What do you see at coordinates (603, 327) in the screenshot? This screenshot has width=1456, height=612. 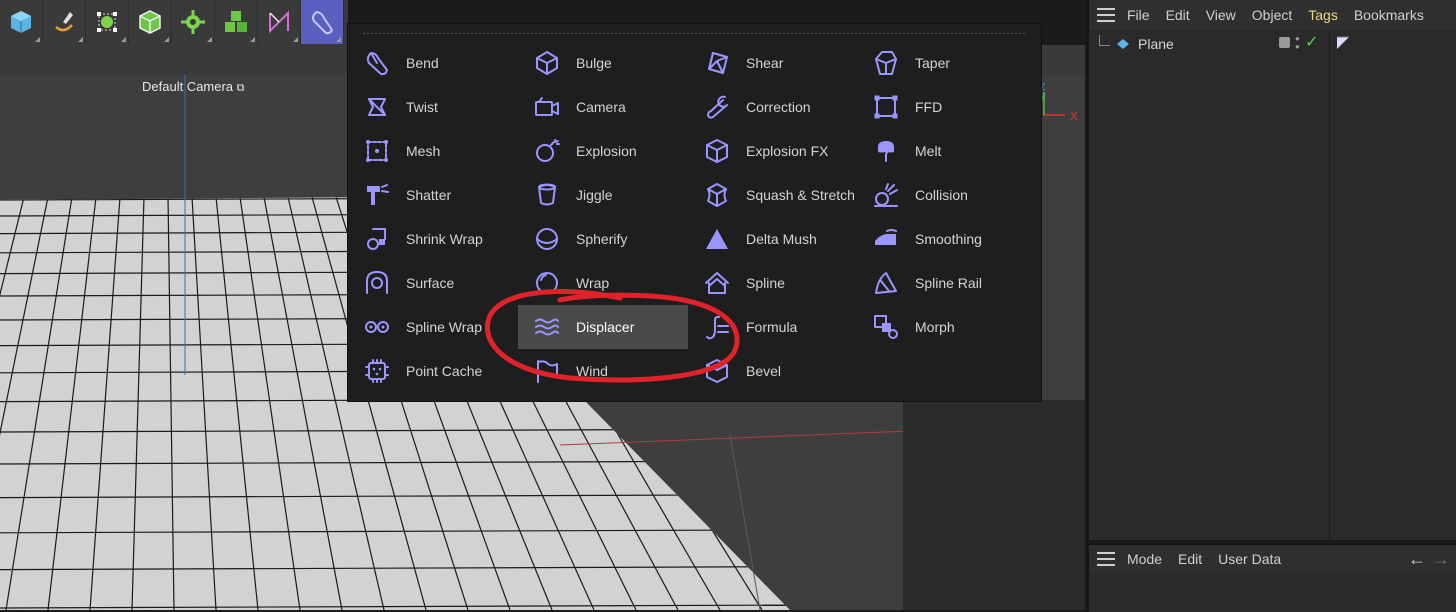 I see `menu-item-displacer: Displacer` at bounding box center [603, 327].